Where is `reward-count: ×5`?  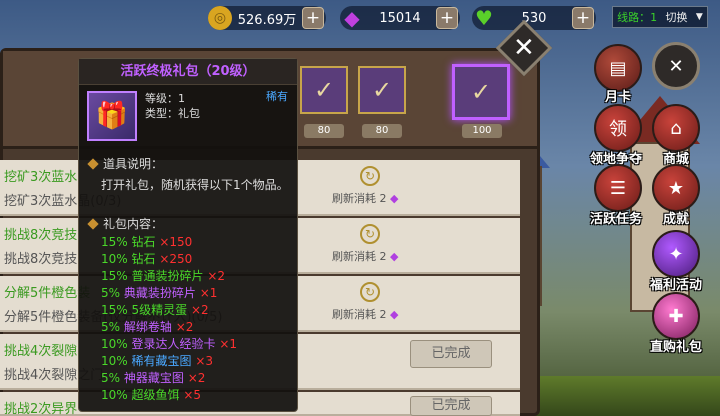
reward-count: ×5 is located at coordinates (192, 395).